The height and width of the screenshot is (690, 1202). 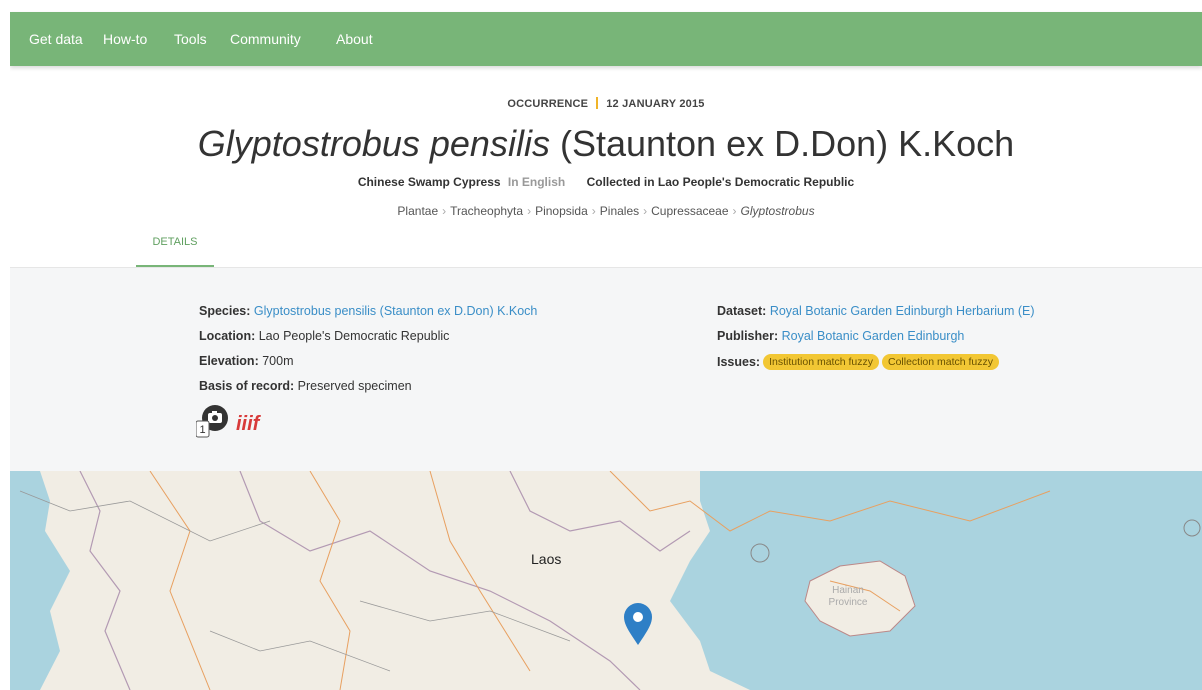 I want to click on kicker-separator, so click(x=597, y=103).